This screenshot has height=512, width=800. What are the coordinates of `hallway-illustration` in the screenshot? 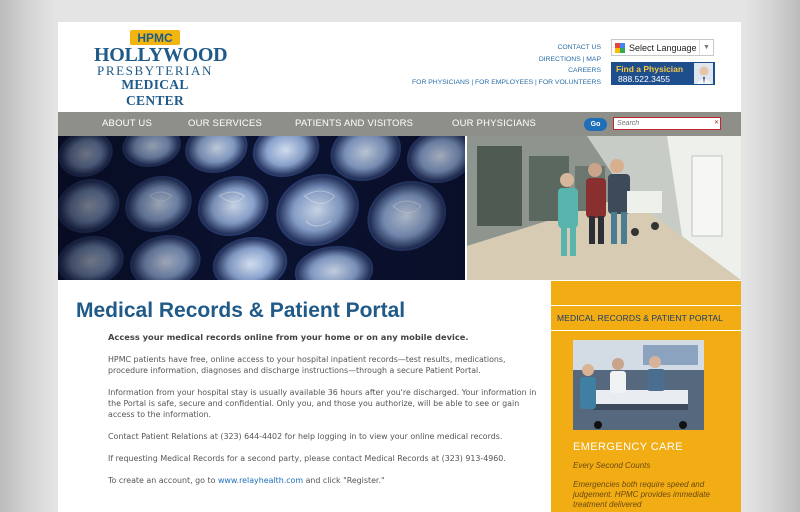 It's located at (604, 208).